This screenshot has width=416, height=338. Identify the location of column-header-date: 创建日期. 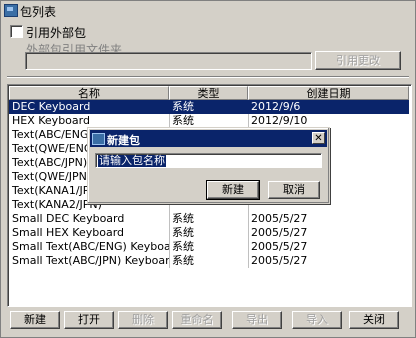
(328, 93).